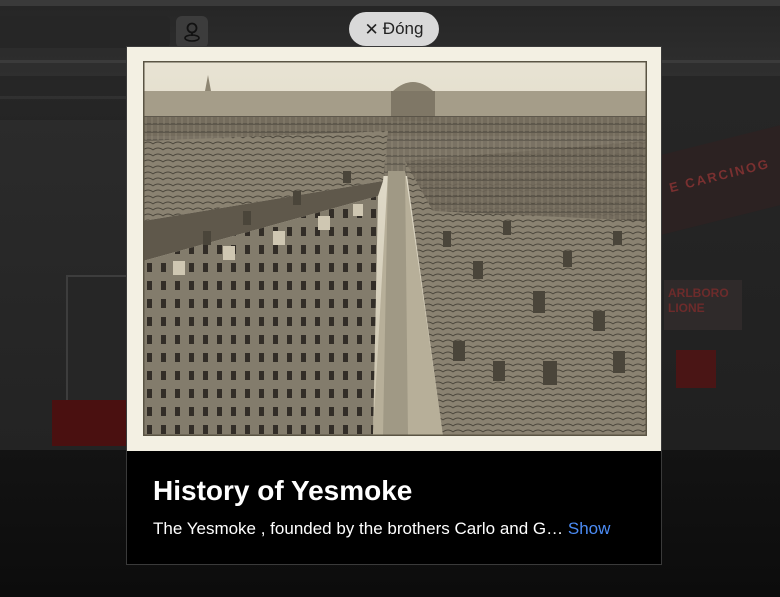 This screenshot has height=597, width=780. I want to click on poster-line-2: LIONE, so click(686, 308).